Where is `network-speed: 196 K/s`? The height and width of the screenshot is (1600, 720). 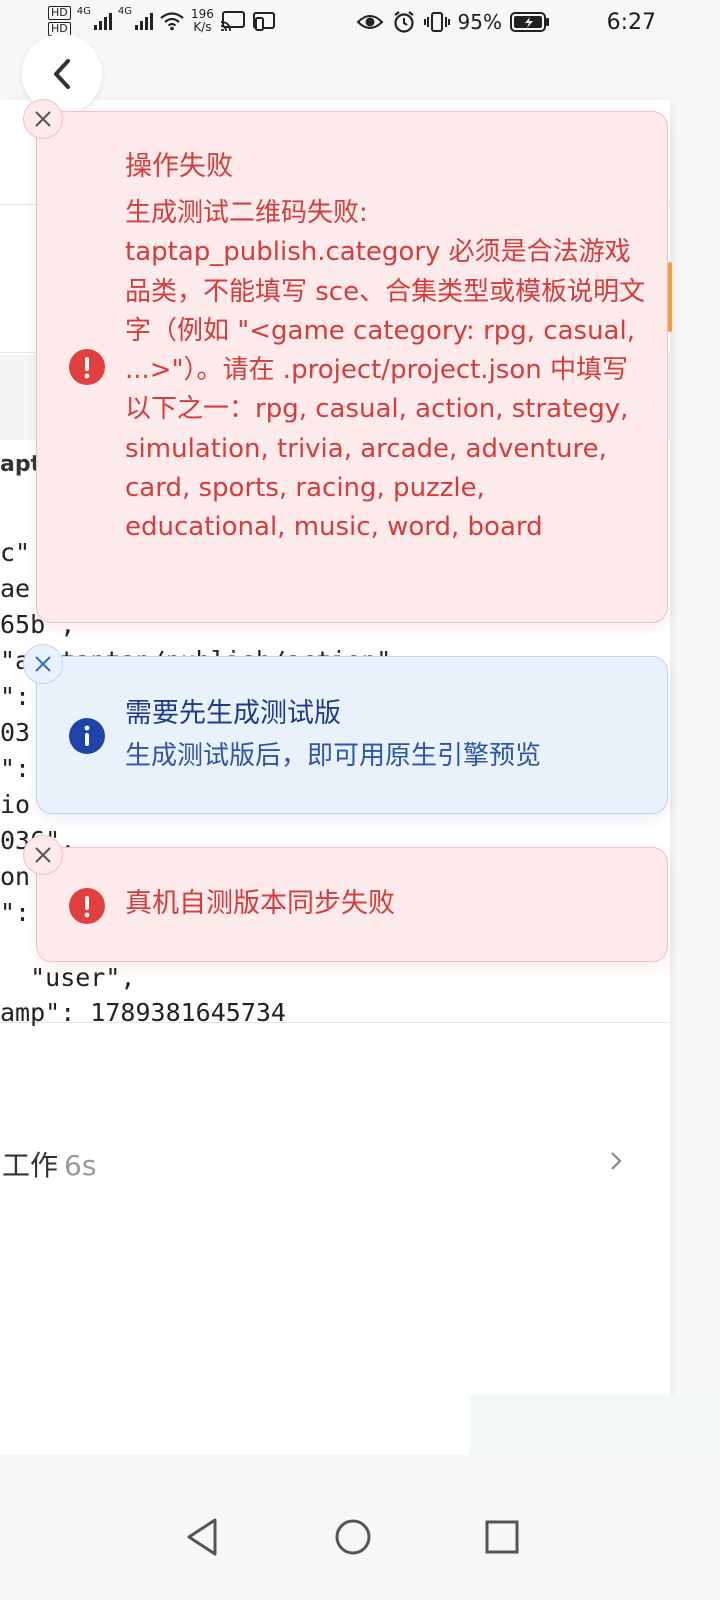 network-speed: 196 K/s is located at coordinates (202, 21).